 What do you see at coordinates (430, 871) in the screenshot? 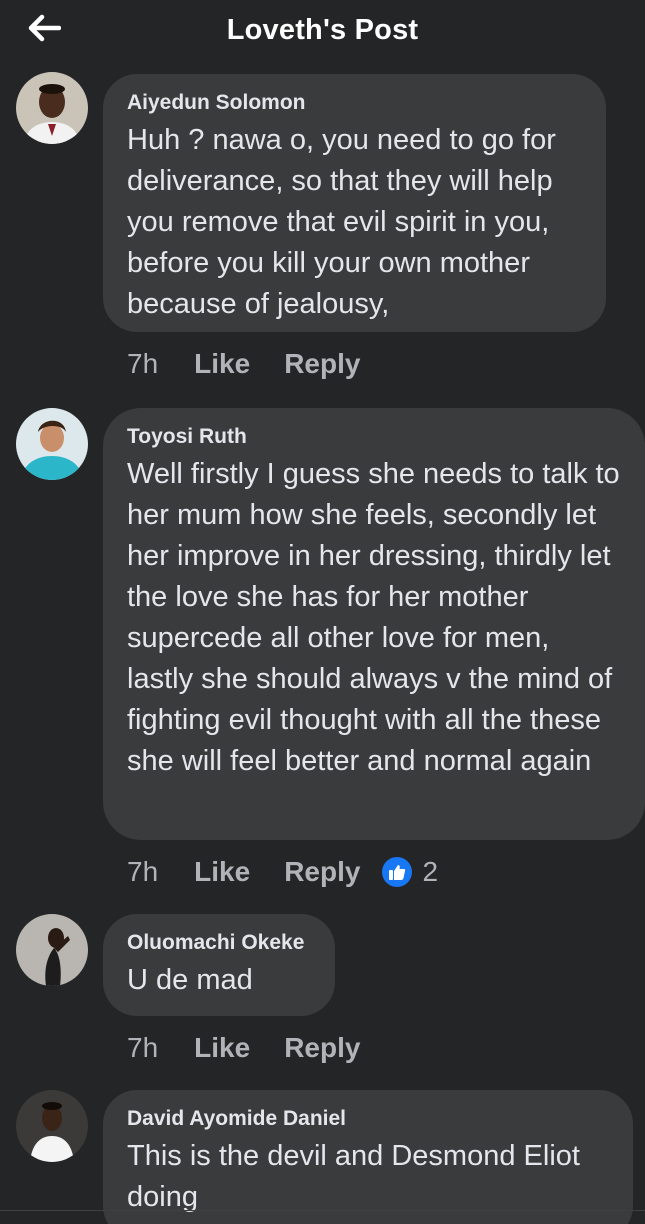
I see `reaction-count: 2` at bounding box center [430, 871].